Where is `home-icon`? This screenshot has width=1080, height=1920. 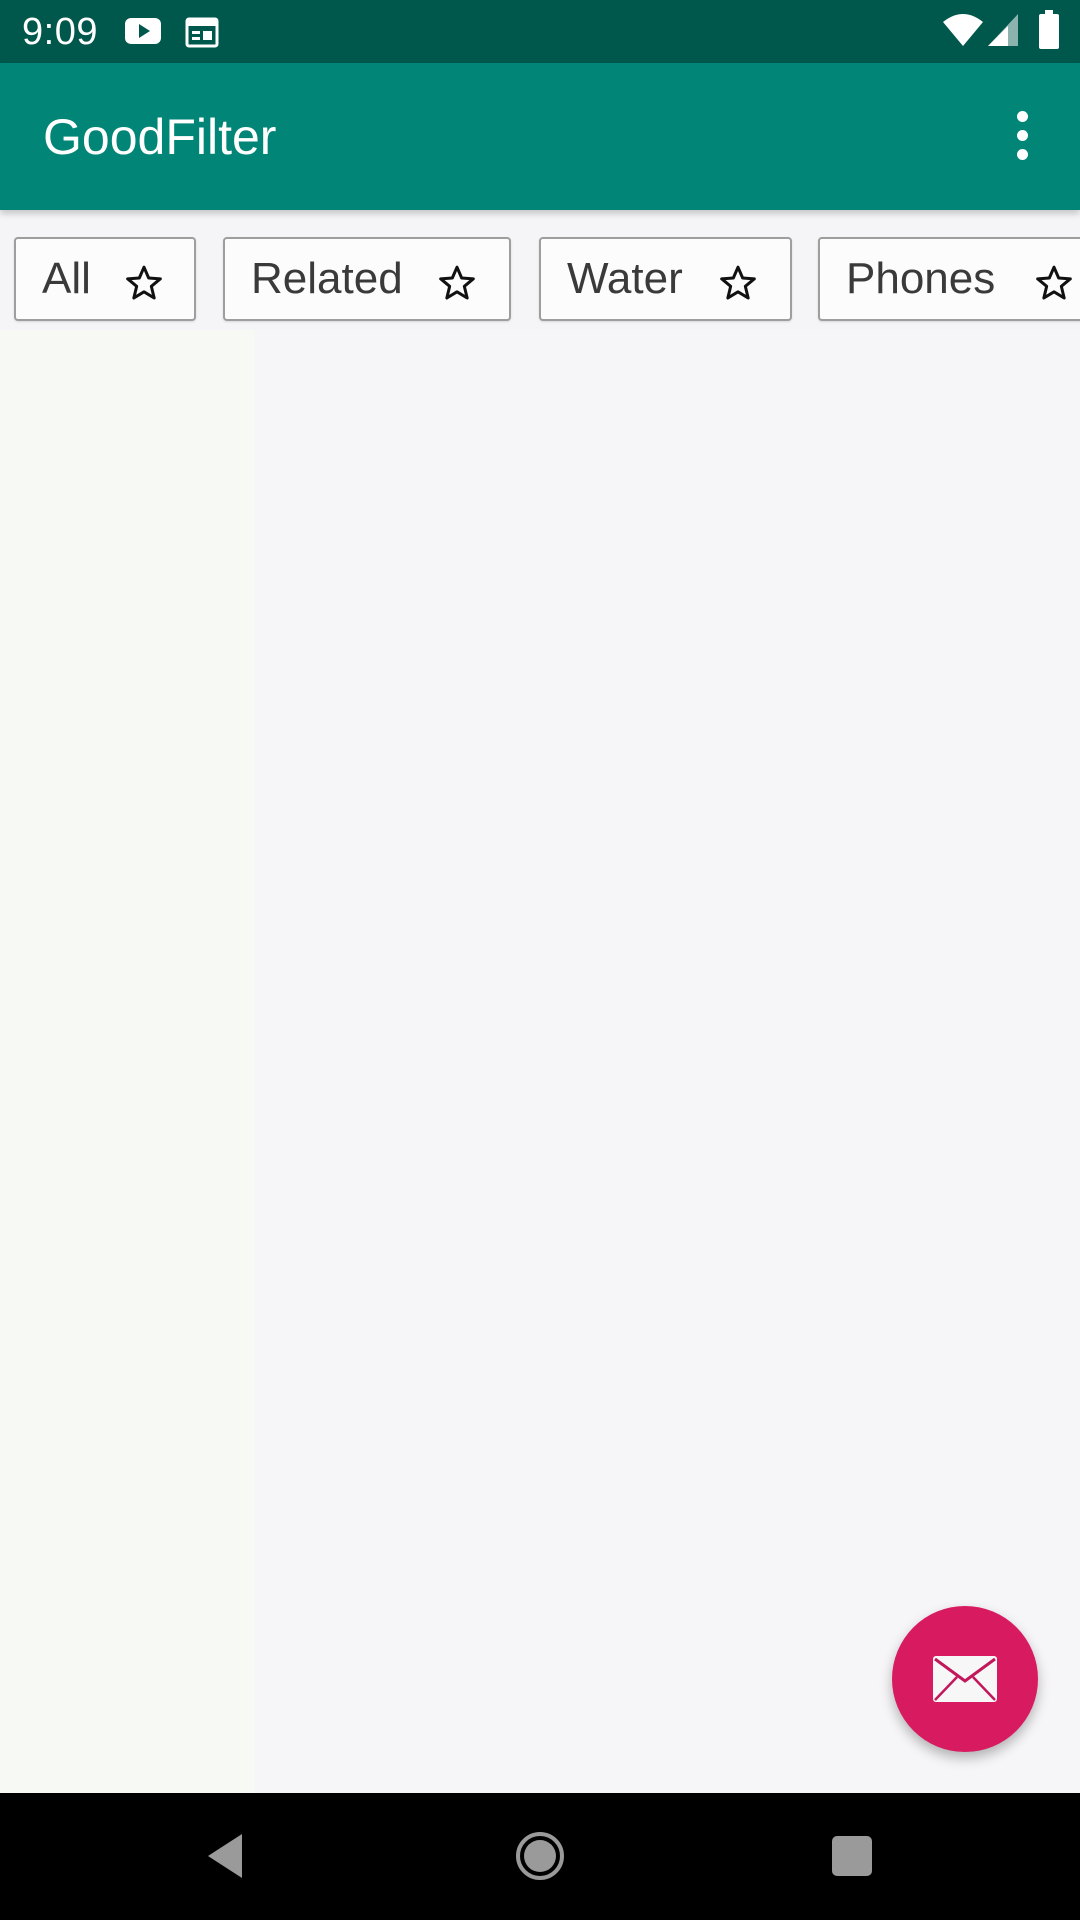 home-icon is located at coordinates (540, 1856).